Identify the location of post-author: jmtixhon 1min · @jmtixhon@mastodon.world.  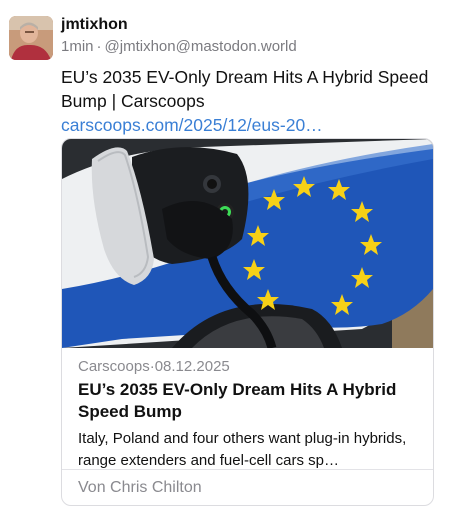
(179, 36).